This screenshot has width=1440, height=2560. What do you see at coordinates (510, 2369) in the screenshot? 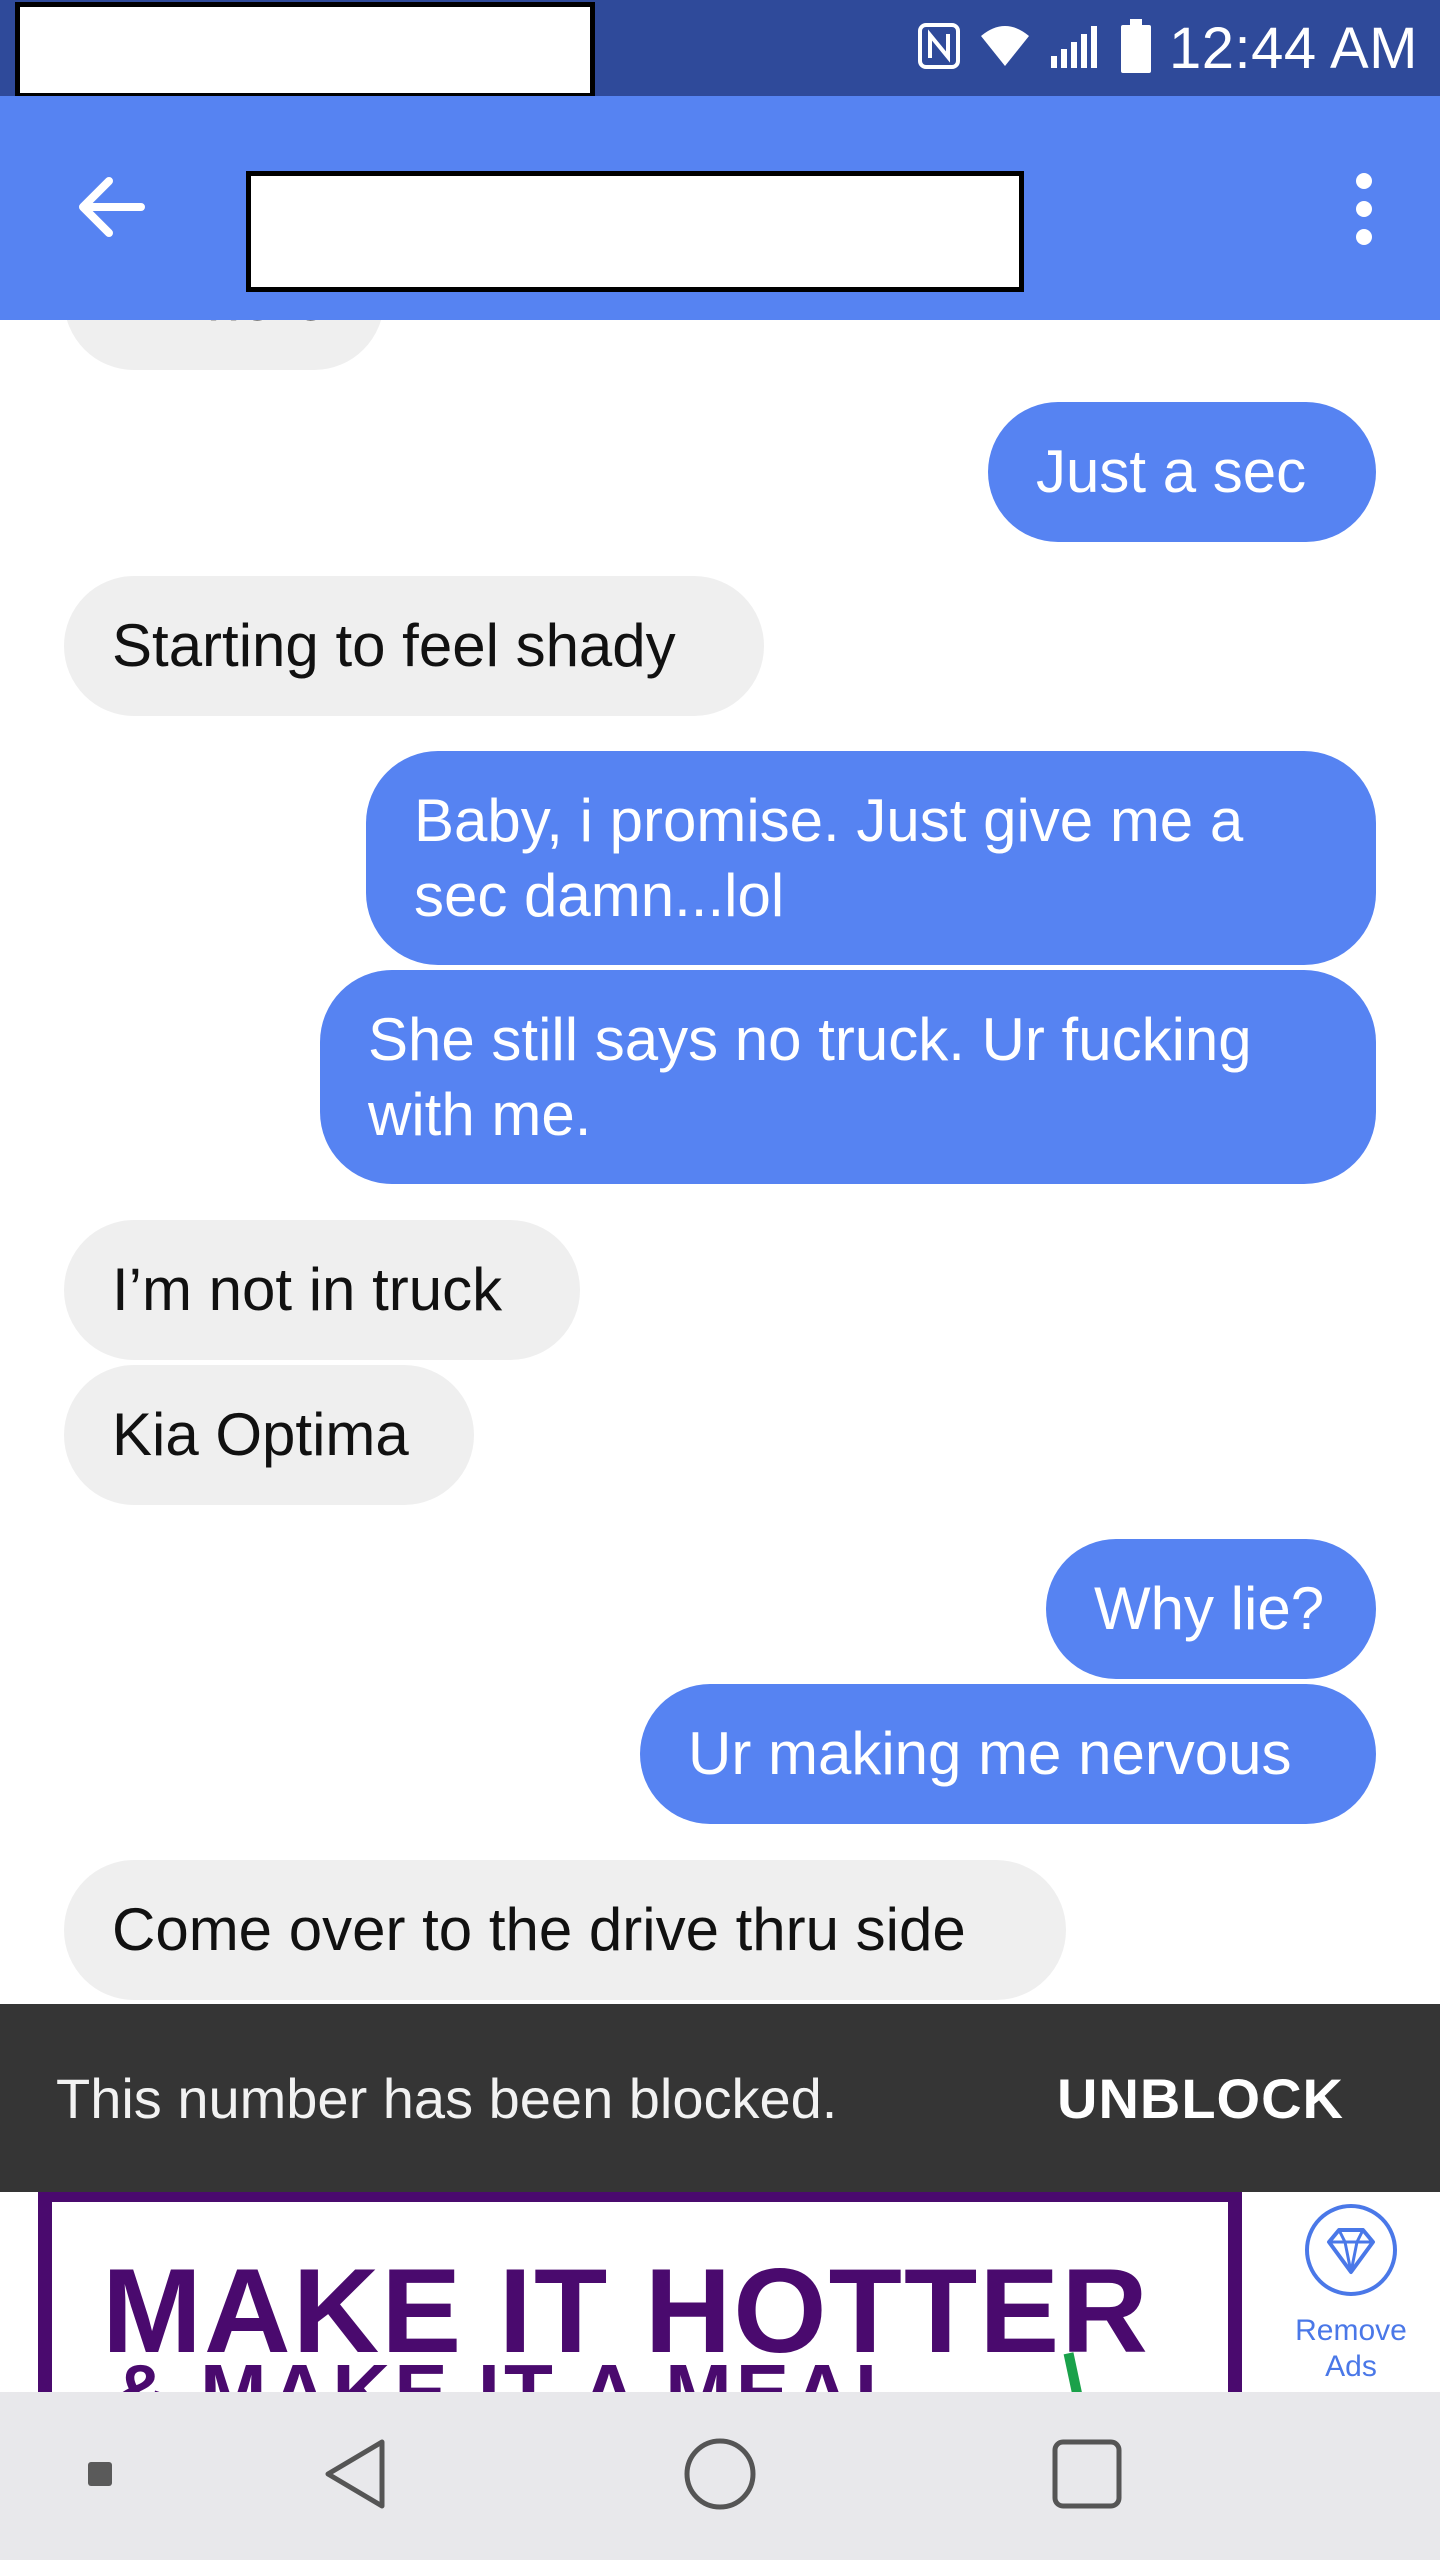
I see `ad-subline: & MAKE IT A MEAL` at bounding box center [510, 2369].